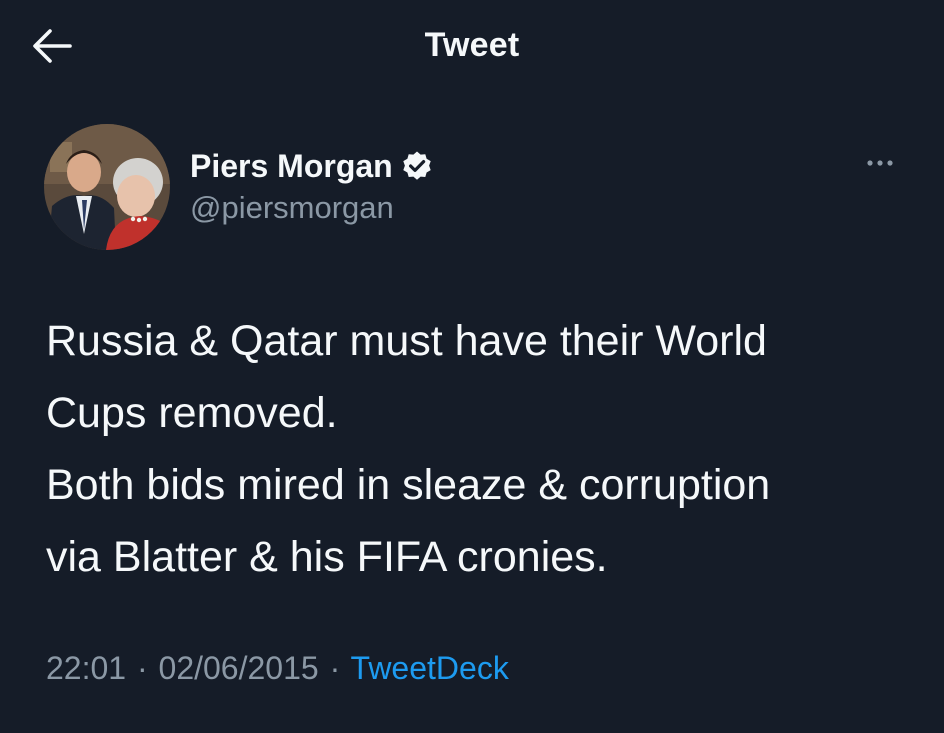 The image size is (944, 733). What do you see at coordinates (86, 668) in the screenshot?
I see `tweet-time: 22:01` at bounding box center [86, 668].